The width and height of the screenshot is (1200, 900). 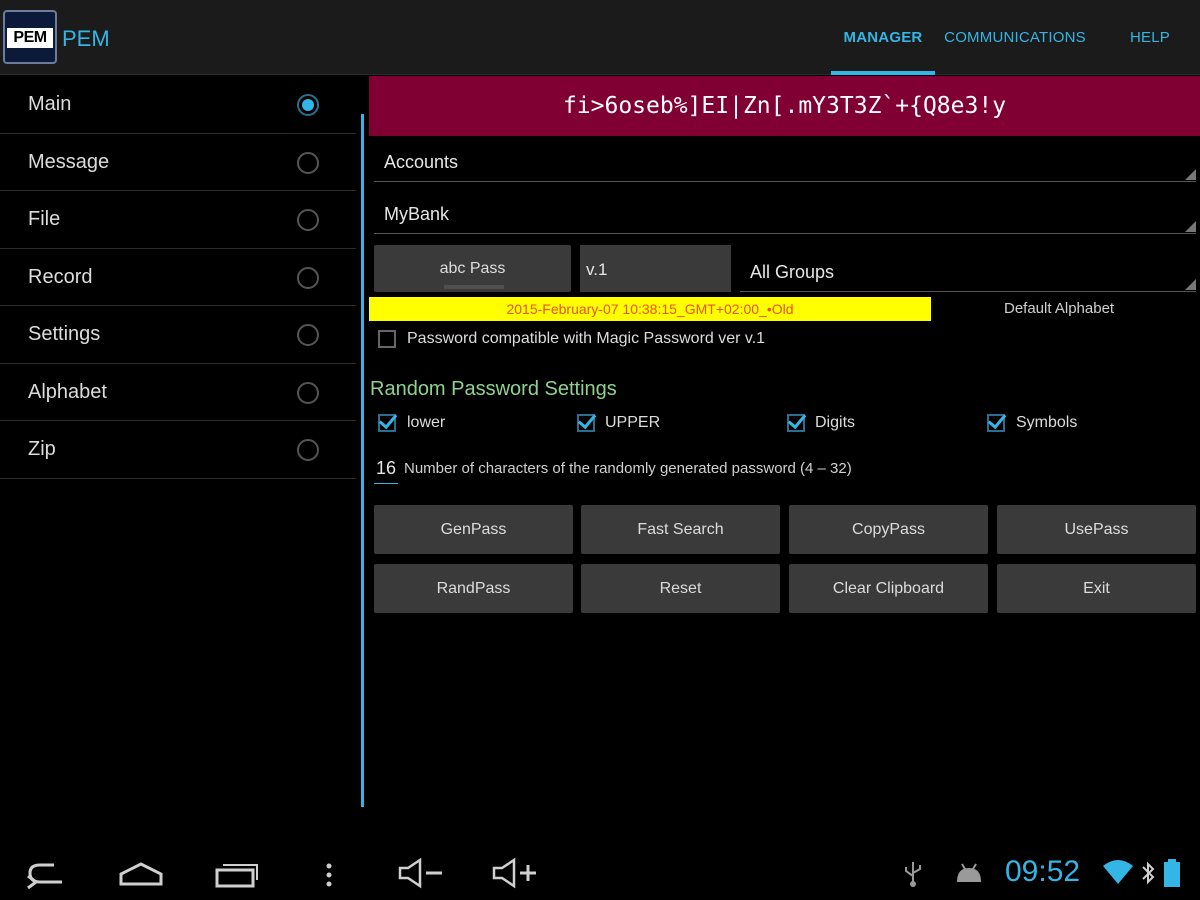 What do you see at coordinates (47, 874) in the screenshot?
I see `back-icon` at bounding box center [47, 874].